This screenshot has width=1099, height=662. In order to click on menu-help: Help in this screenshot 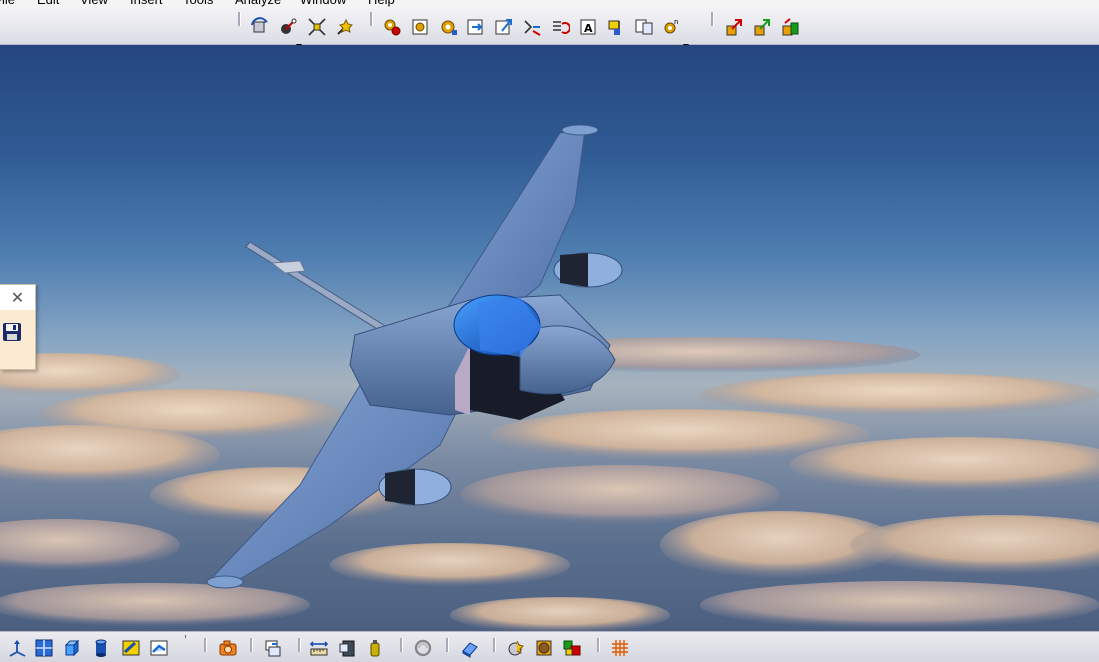, I will do `click(381, 4)`.